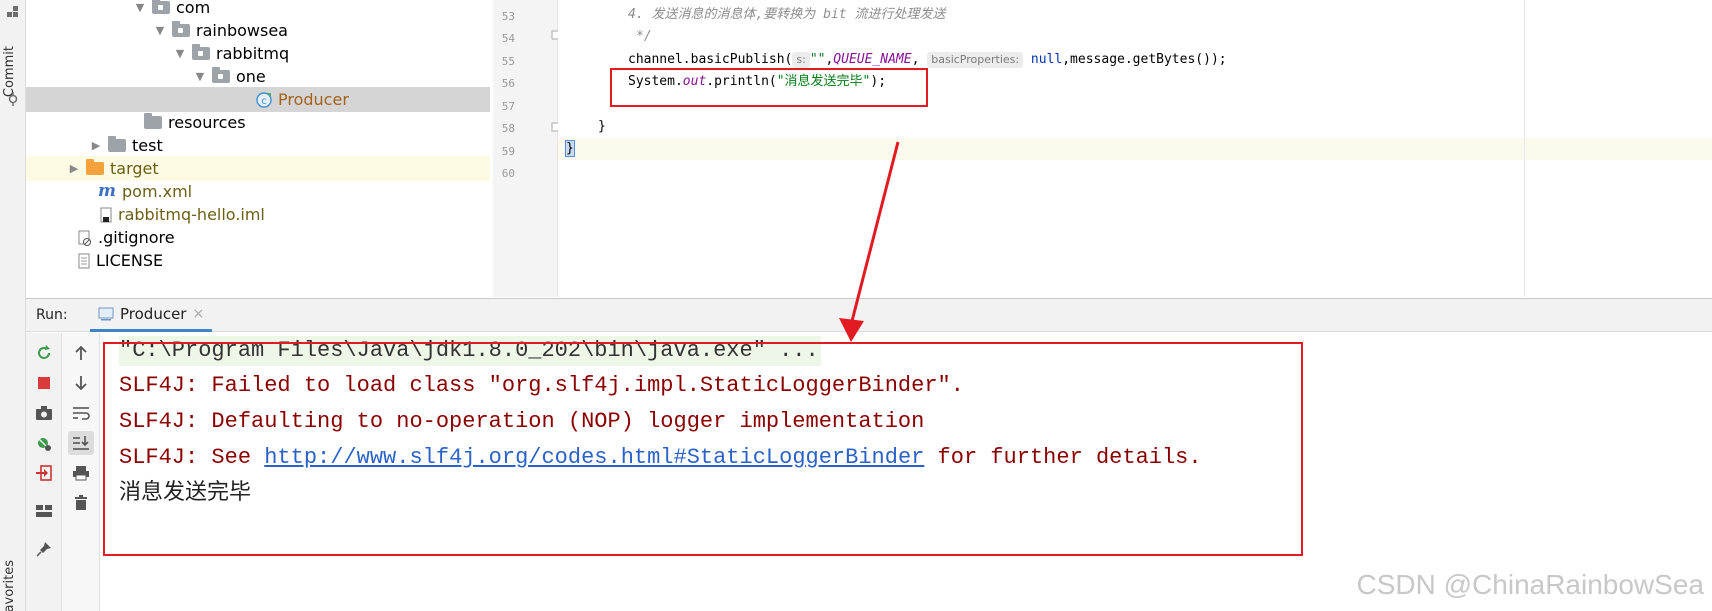 The width and height of the screenshot is (1712, 611). I want to click on line-number: 60, so click(508, 173).